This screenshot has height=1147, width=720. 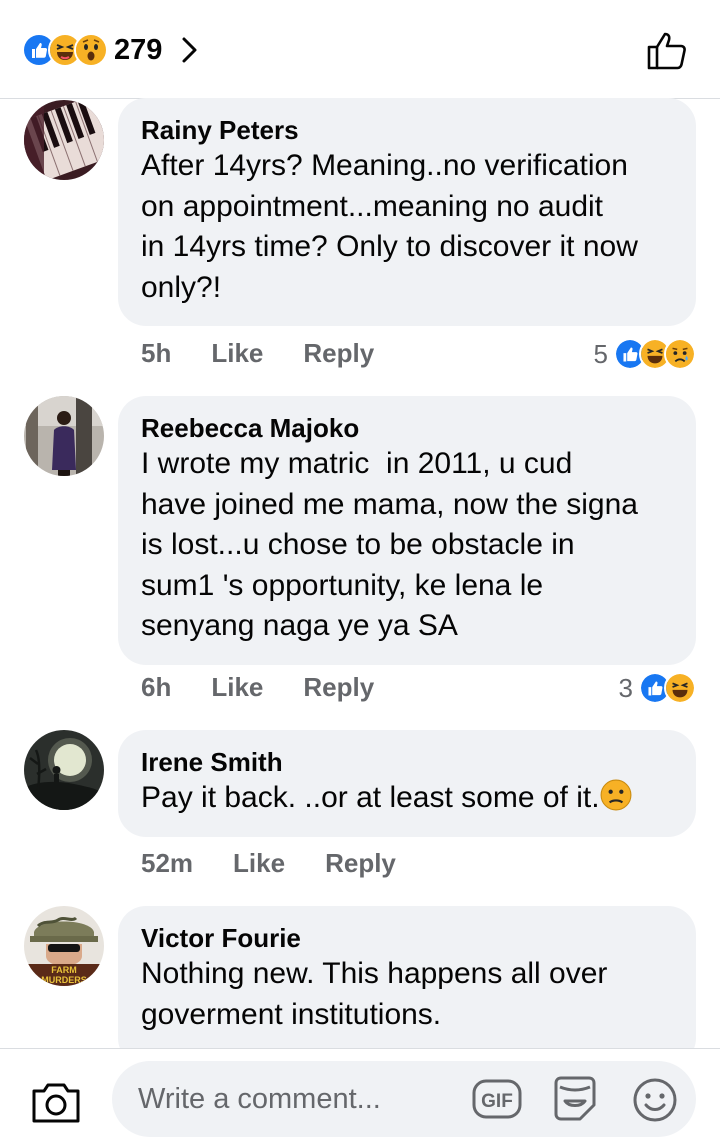 What do you see at coordinates (190, 50) in the screenshot?
I see `chevron-right-icon` at bounding box center [190, 50].